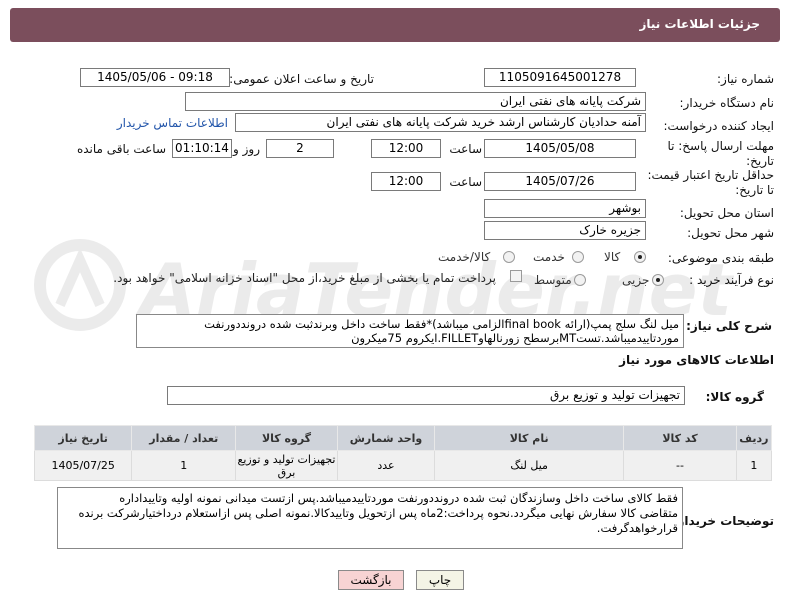 Image resolution: width=788 pixels, height=606 pixels. I want to click on category-option-both-label: کالا/خدمت, so click(464, 257).